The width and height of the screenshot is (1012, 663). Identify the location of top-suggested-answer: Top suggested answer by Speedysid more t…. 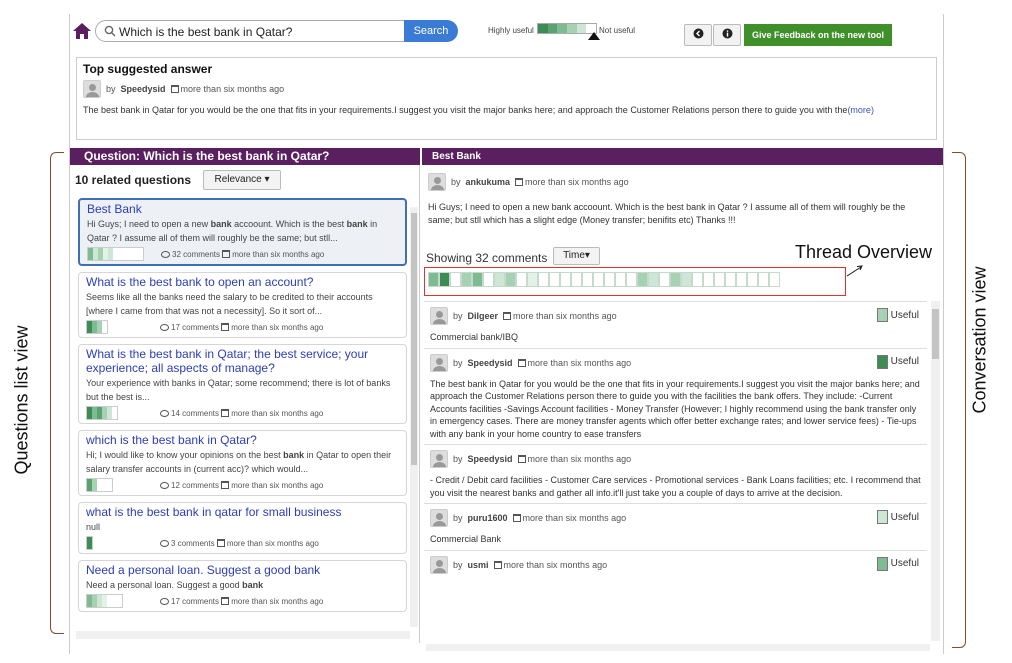
(506, 98).